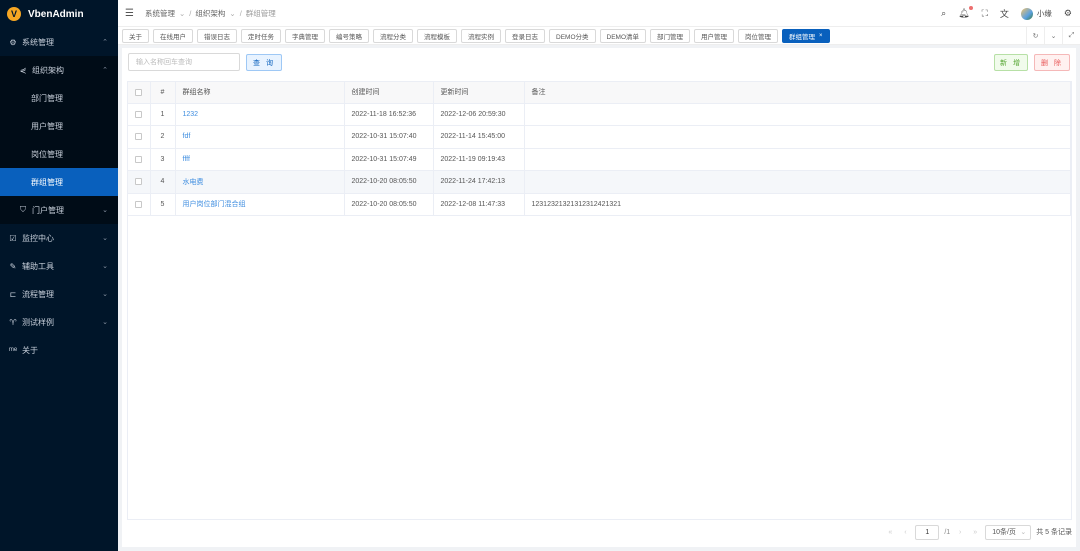  What do you see at coordinates (305, 35) in the screenshot?
I see `tab-dictionary: 字典管理` at bounding box center [305, 35].